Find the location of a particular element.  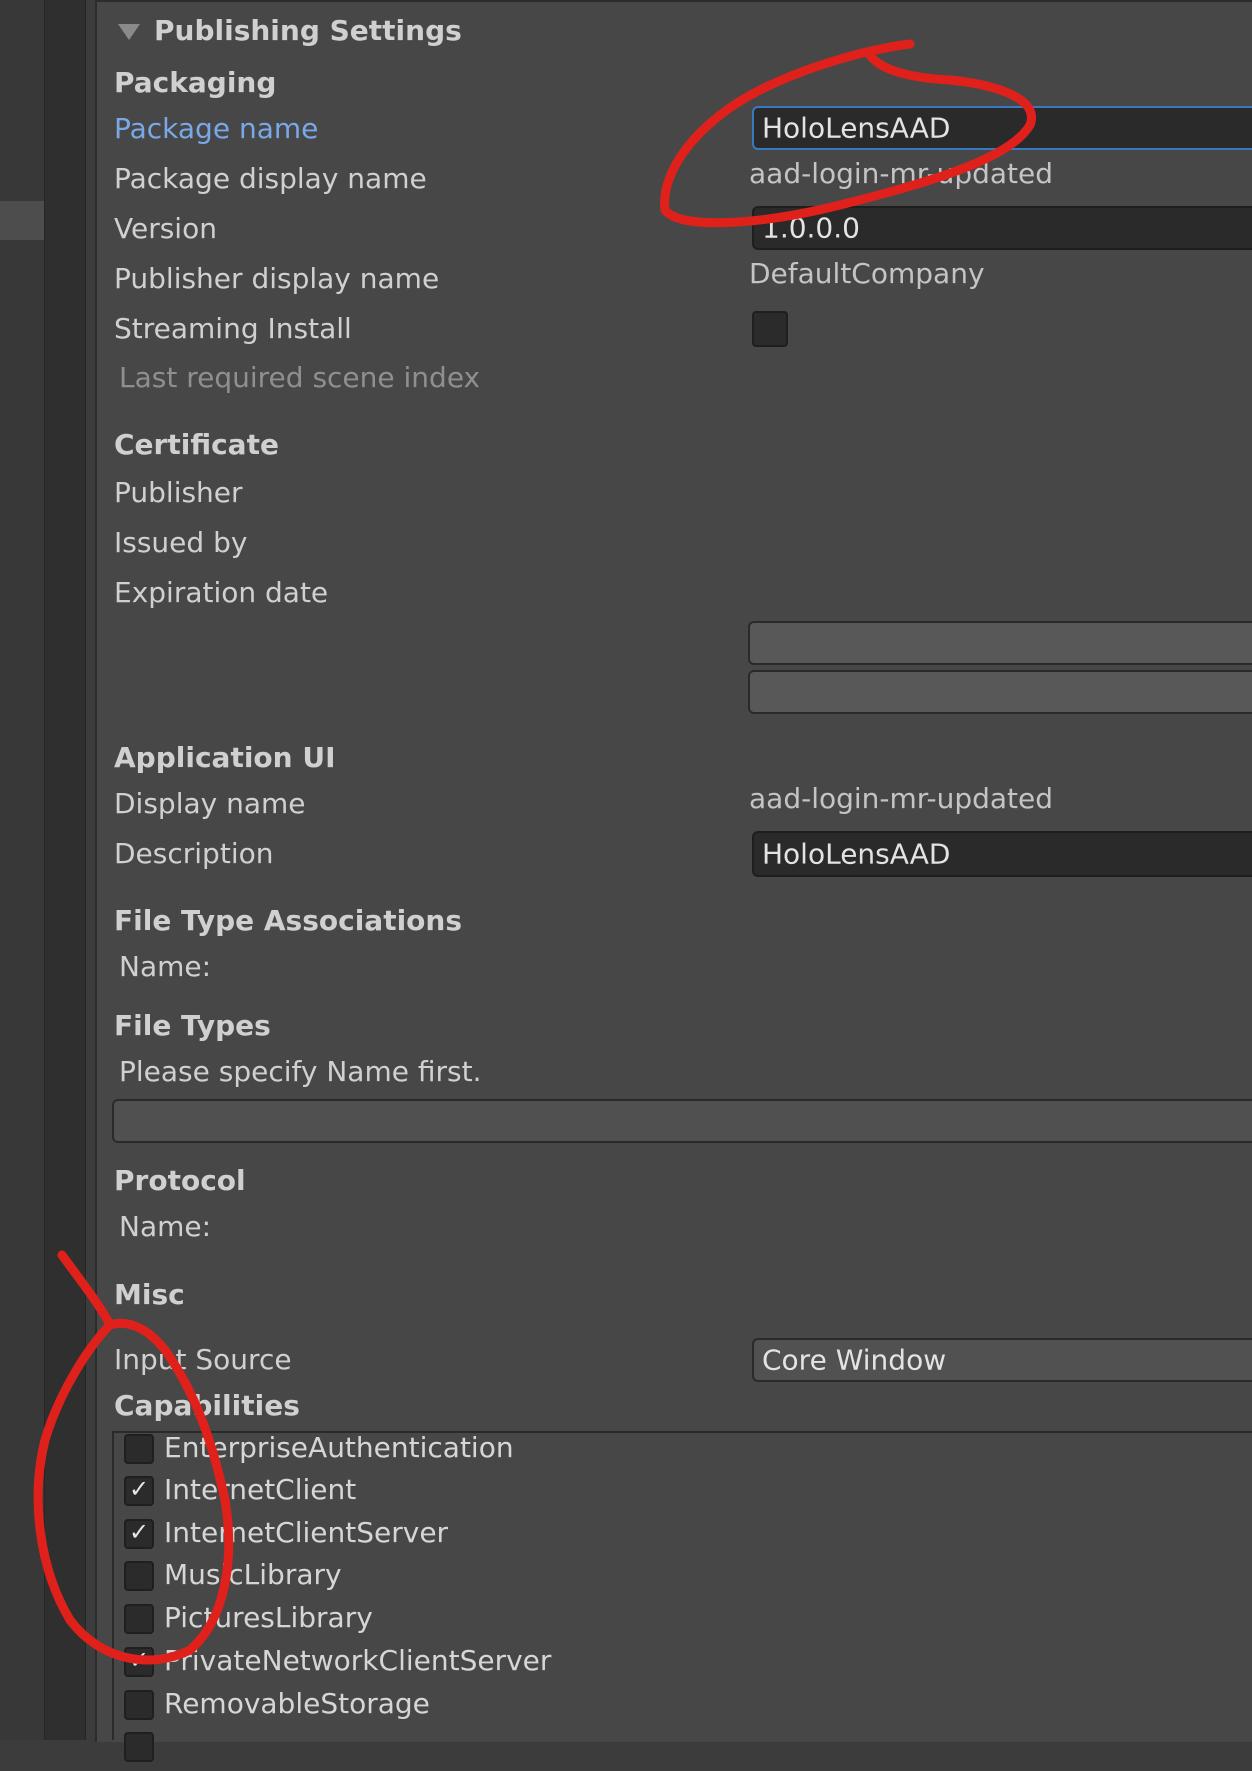

capability-item: RemovableStorage is located at coordinates (564, 1708).